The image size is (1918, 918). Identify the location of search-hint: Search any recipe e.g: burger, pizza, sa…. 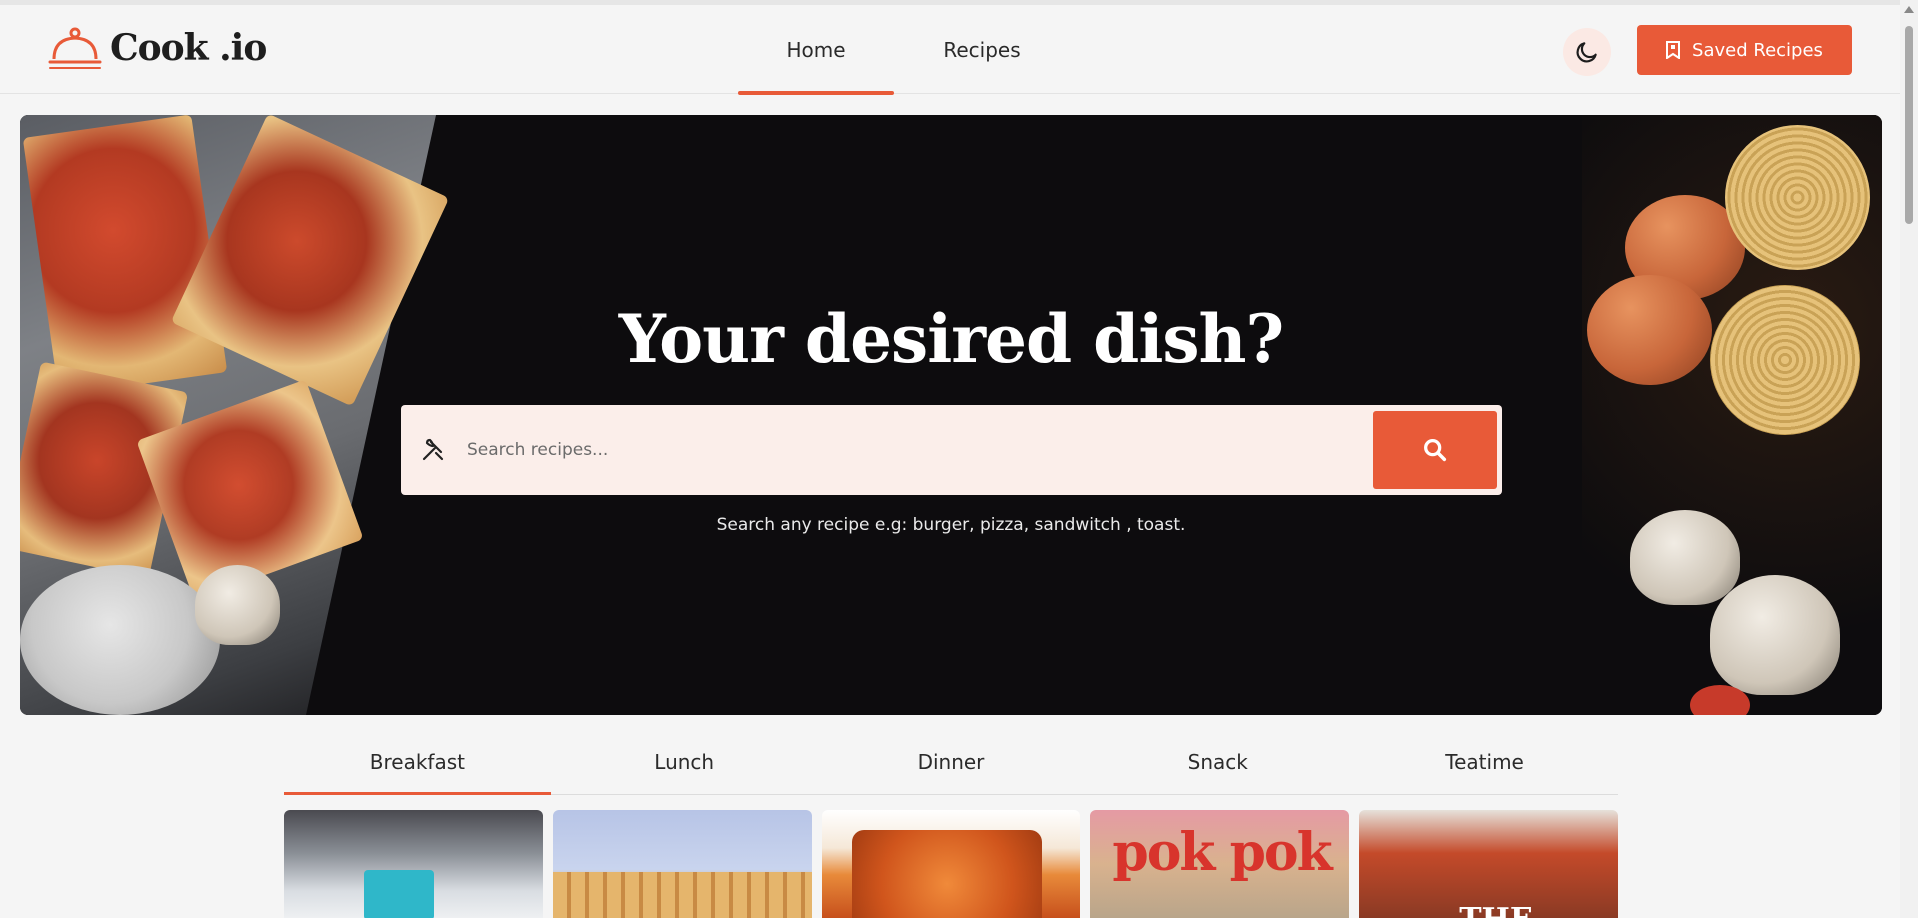
(951, 525).